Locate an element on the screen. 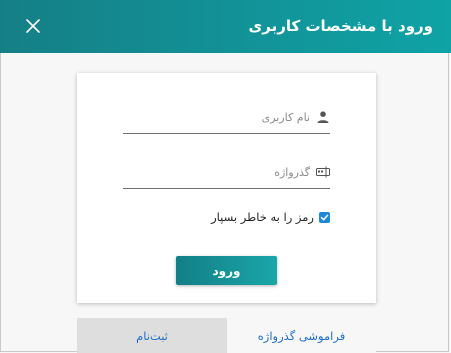  remember-checkbox is located at coordinates (324, 217).